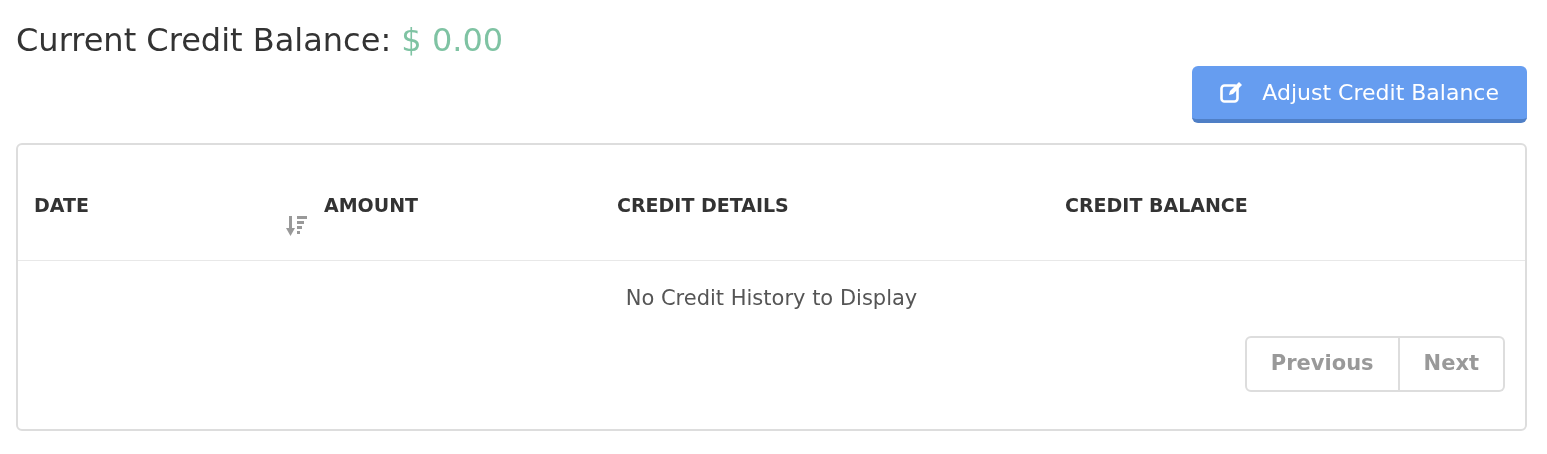  What do you see at coordinates (297, 225) in the screenshot?
I see `sort-descending-icon` at bounding box center [297, 225].